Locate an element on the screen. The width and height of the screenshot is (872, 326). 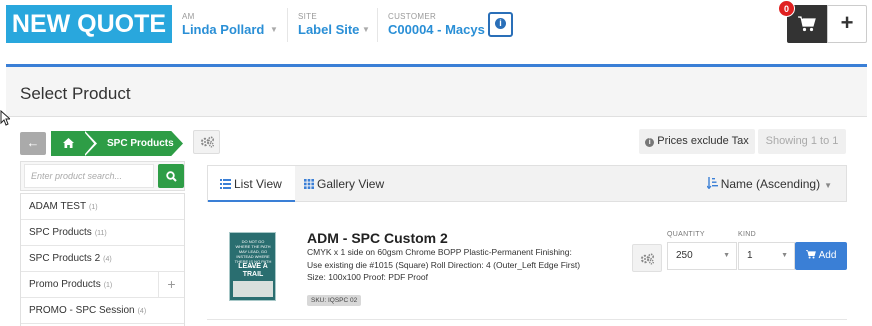
am-label: AM is located at coordinates (188, 16).